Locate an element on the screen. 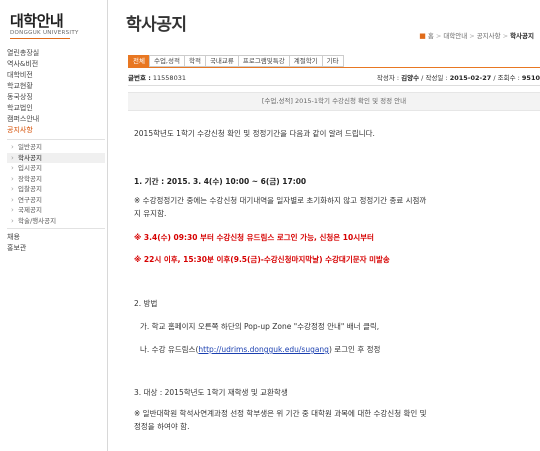 The image size is (540, 451). sidebar-item-foundation: 학교법인 is located at coordinates (56, 108).